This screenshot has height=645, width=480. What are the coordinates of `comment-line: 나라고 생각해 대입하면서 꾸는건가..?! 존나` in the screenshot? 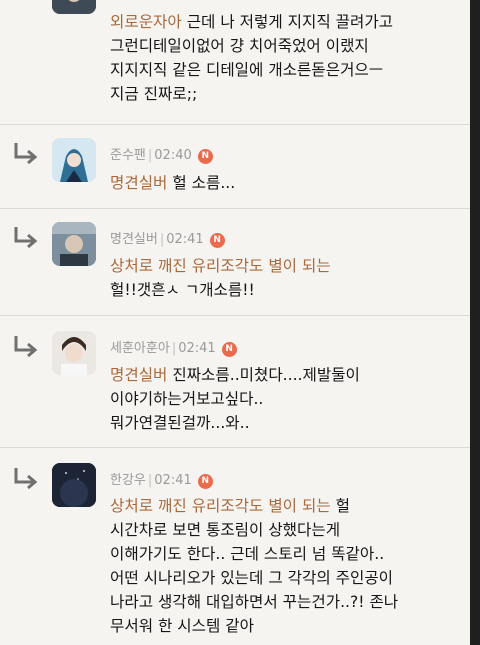 It's located at (254, 602).